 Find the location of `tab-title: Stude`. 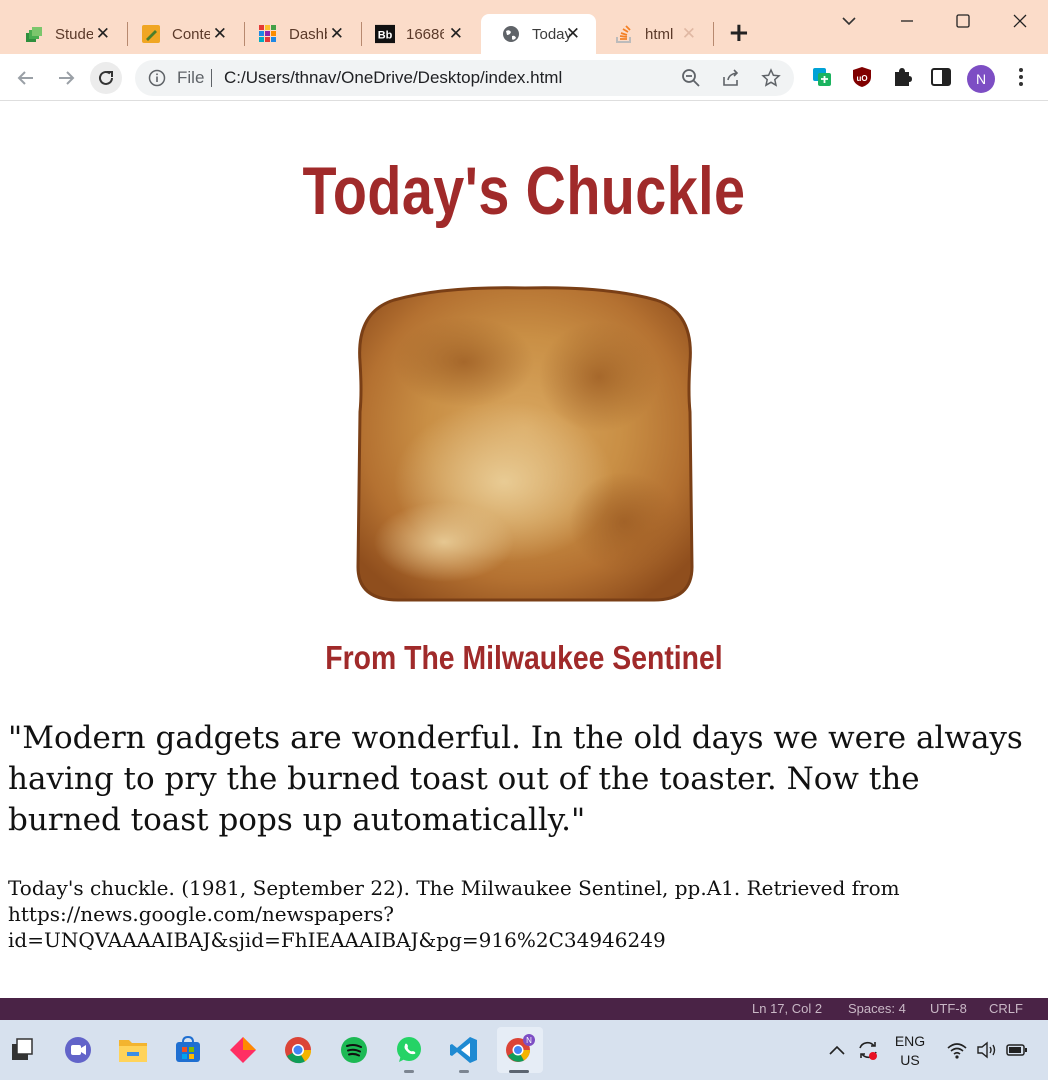

tab-title: Stude is located at coordinates (74, 34).